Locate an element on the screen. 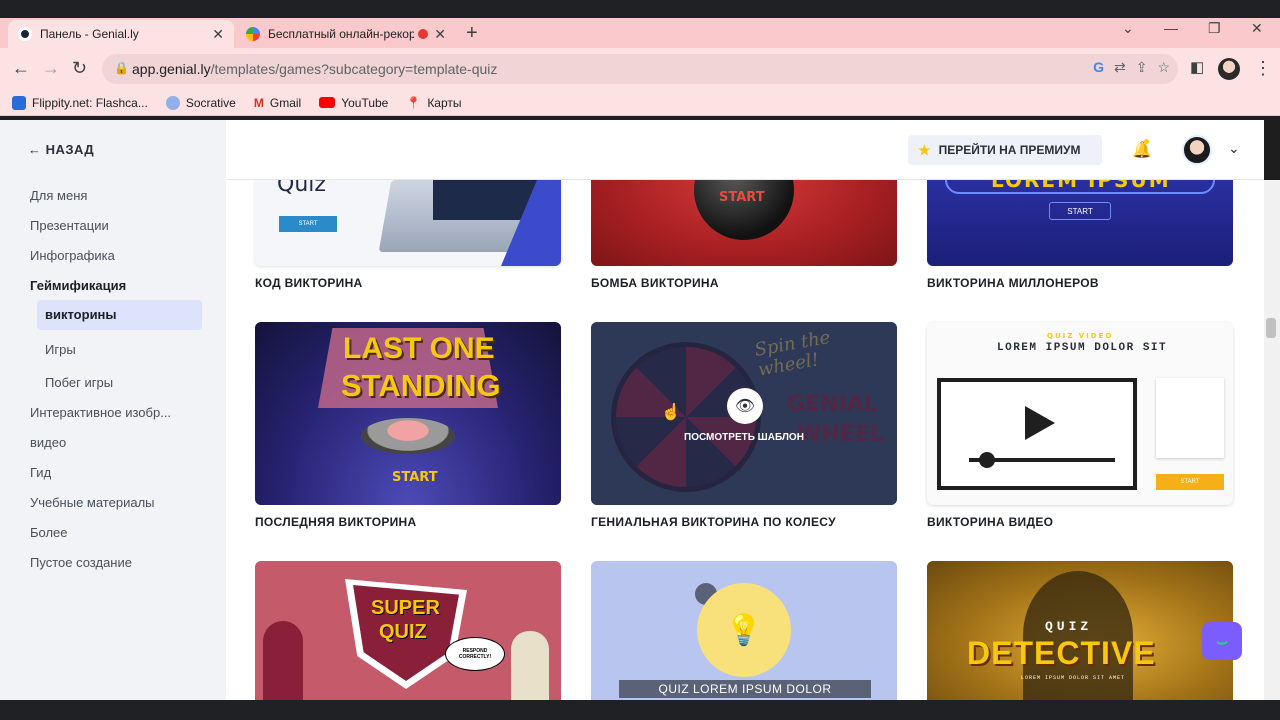 The height and width of the screenshot is (720, 1280). template-card-super-quiz: SUPER QUIZ RESPOND CORRECTLY! is located at coordinates (408, 630).